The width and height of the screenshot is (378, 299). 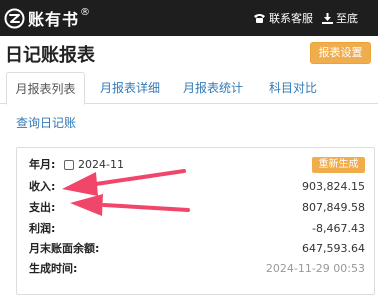 I want to click on query-journal-link: 查询日记账, so click(x=46, y=122).